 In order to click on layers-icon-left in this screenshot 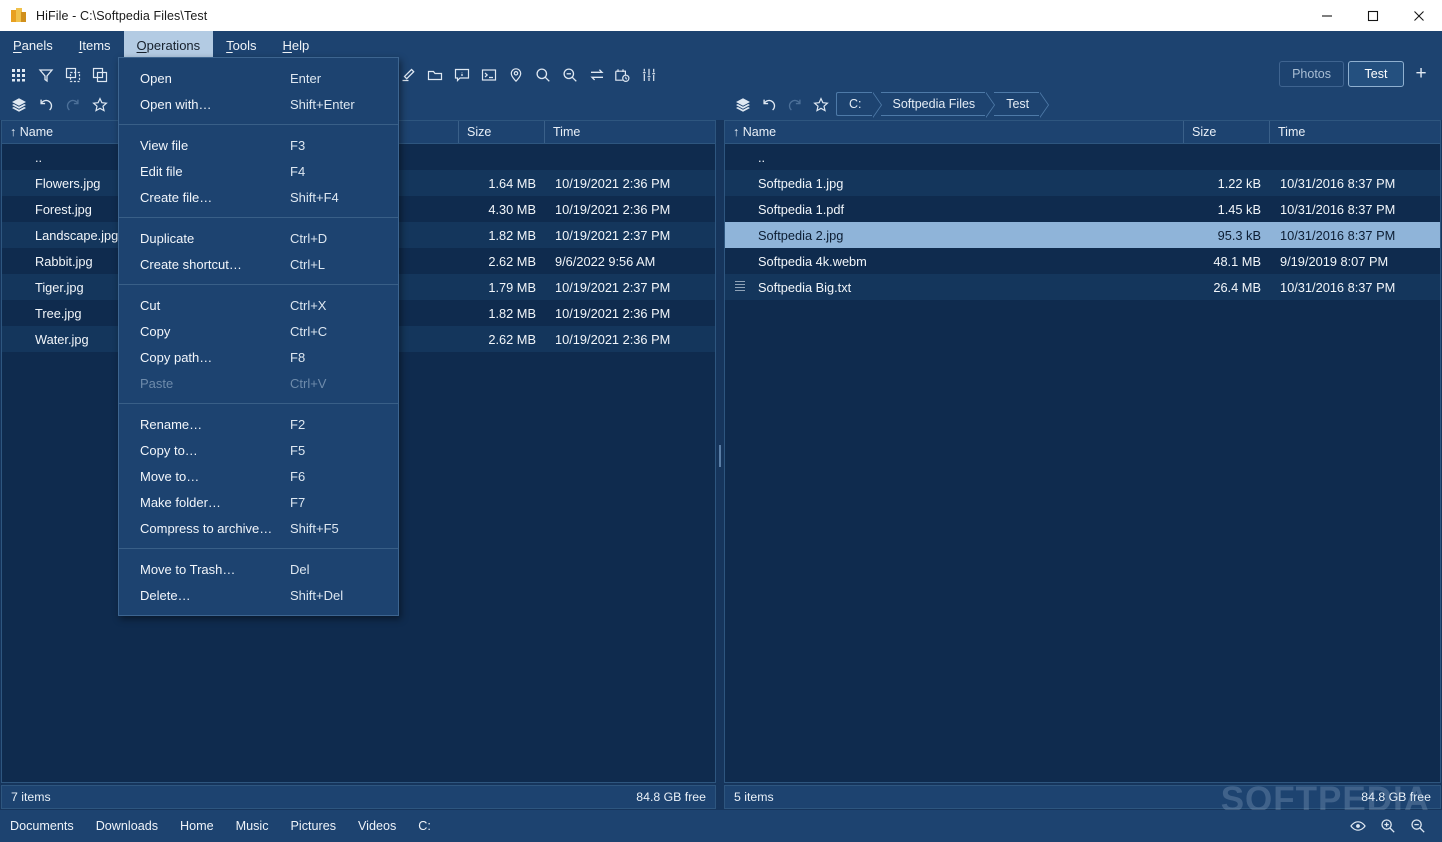, I will do `click(18, 104)`.